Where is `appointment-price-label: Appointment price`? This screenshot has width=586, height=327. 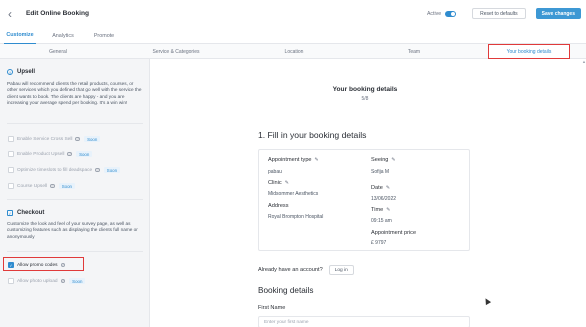
appointment-price-label: Appointment price is located at coordinates (393, 233).